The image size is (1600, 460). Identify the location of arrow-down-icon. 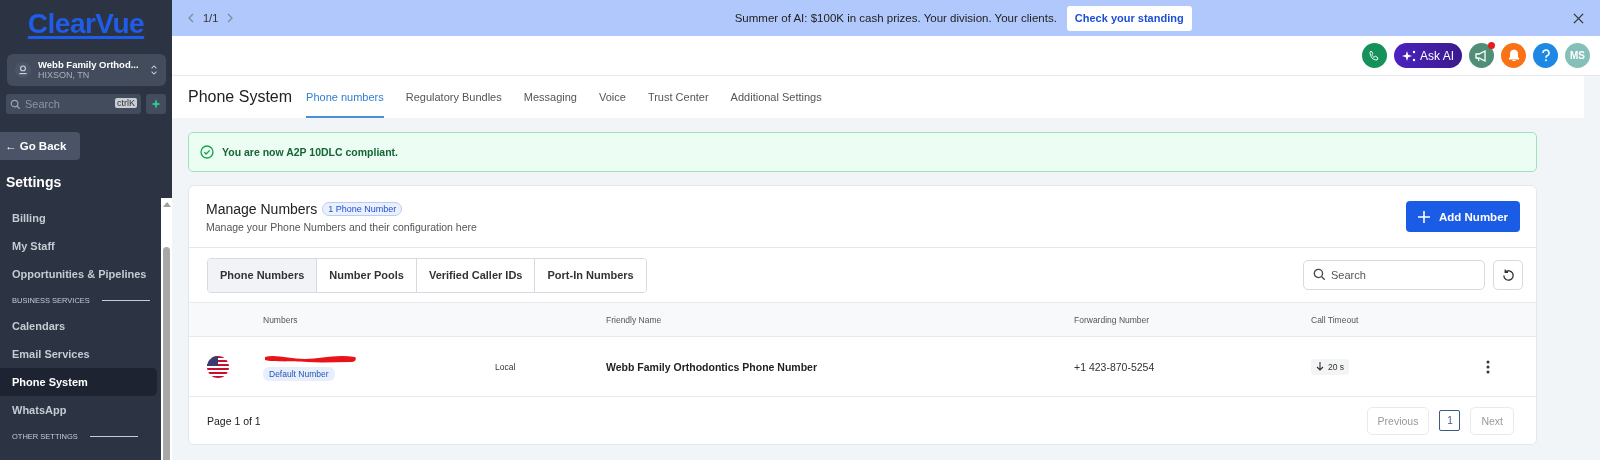
(1320, 366).